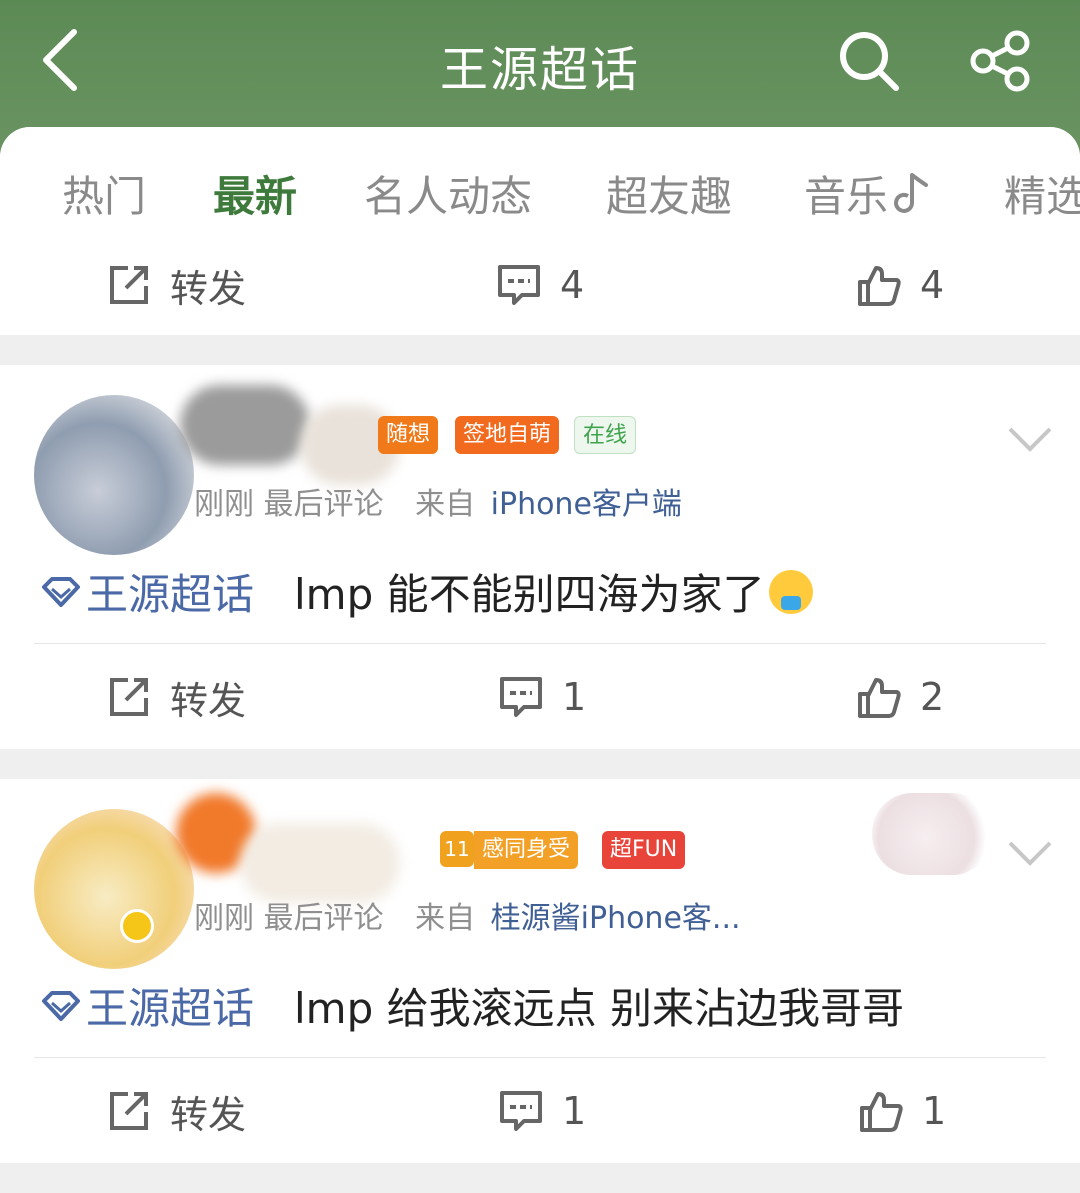 The height and width of the screenshot is (1193, 1080). I want to click on post-actions: 转发 1 2, so click(540, 697).